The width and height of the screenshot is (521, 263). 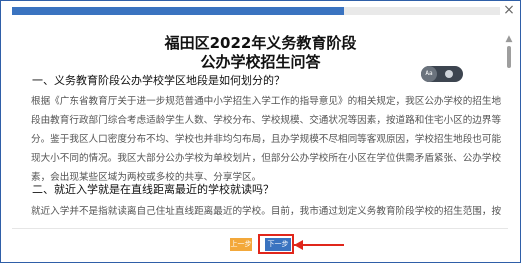 What do you see at coordinates (241, 244) in the screenshot?
I see `prev-button: 上一步` at bounding box center [241, 244].